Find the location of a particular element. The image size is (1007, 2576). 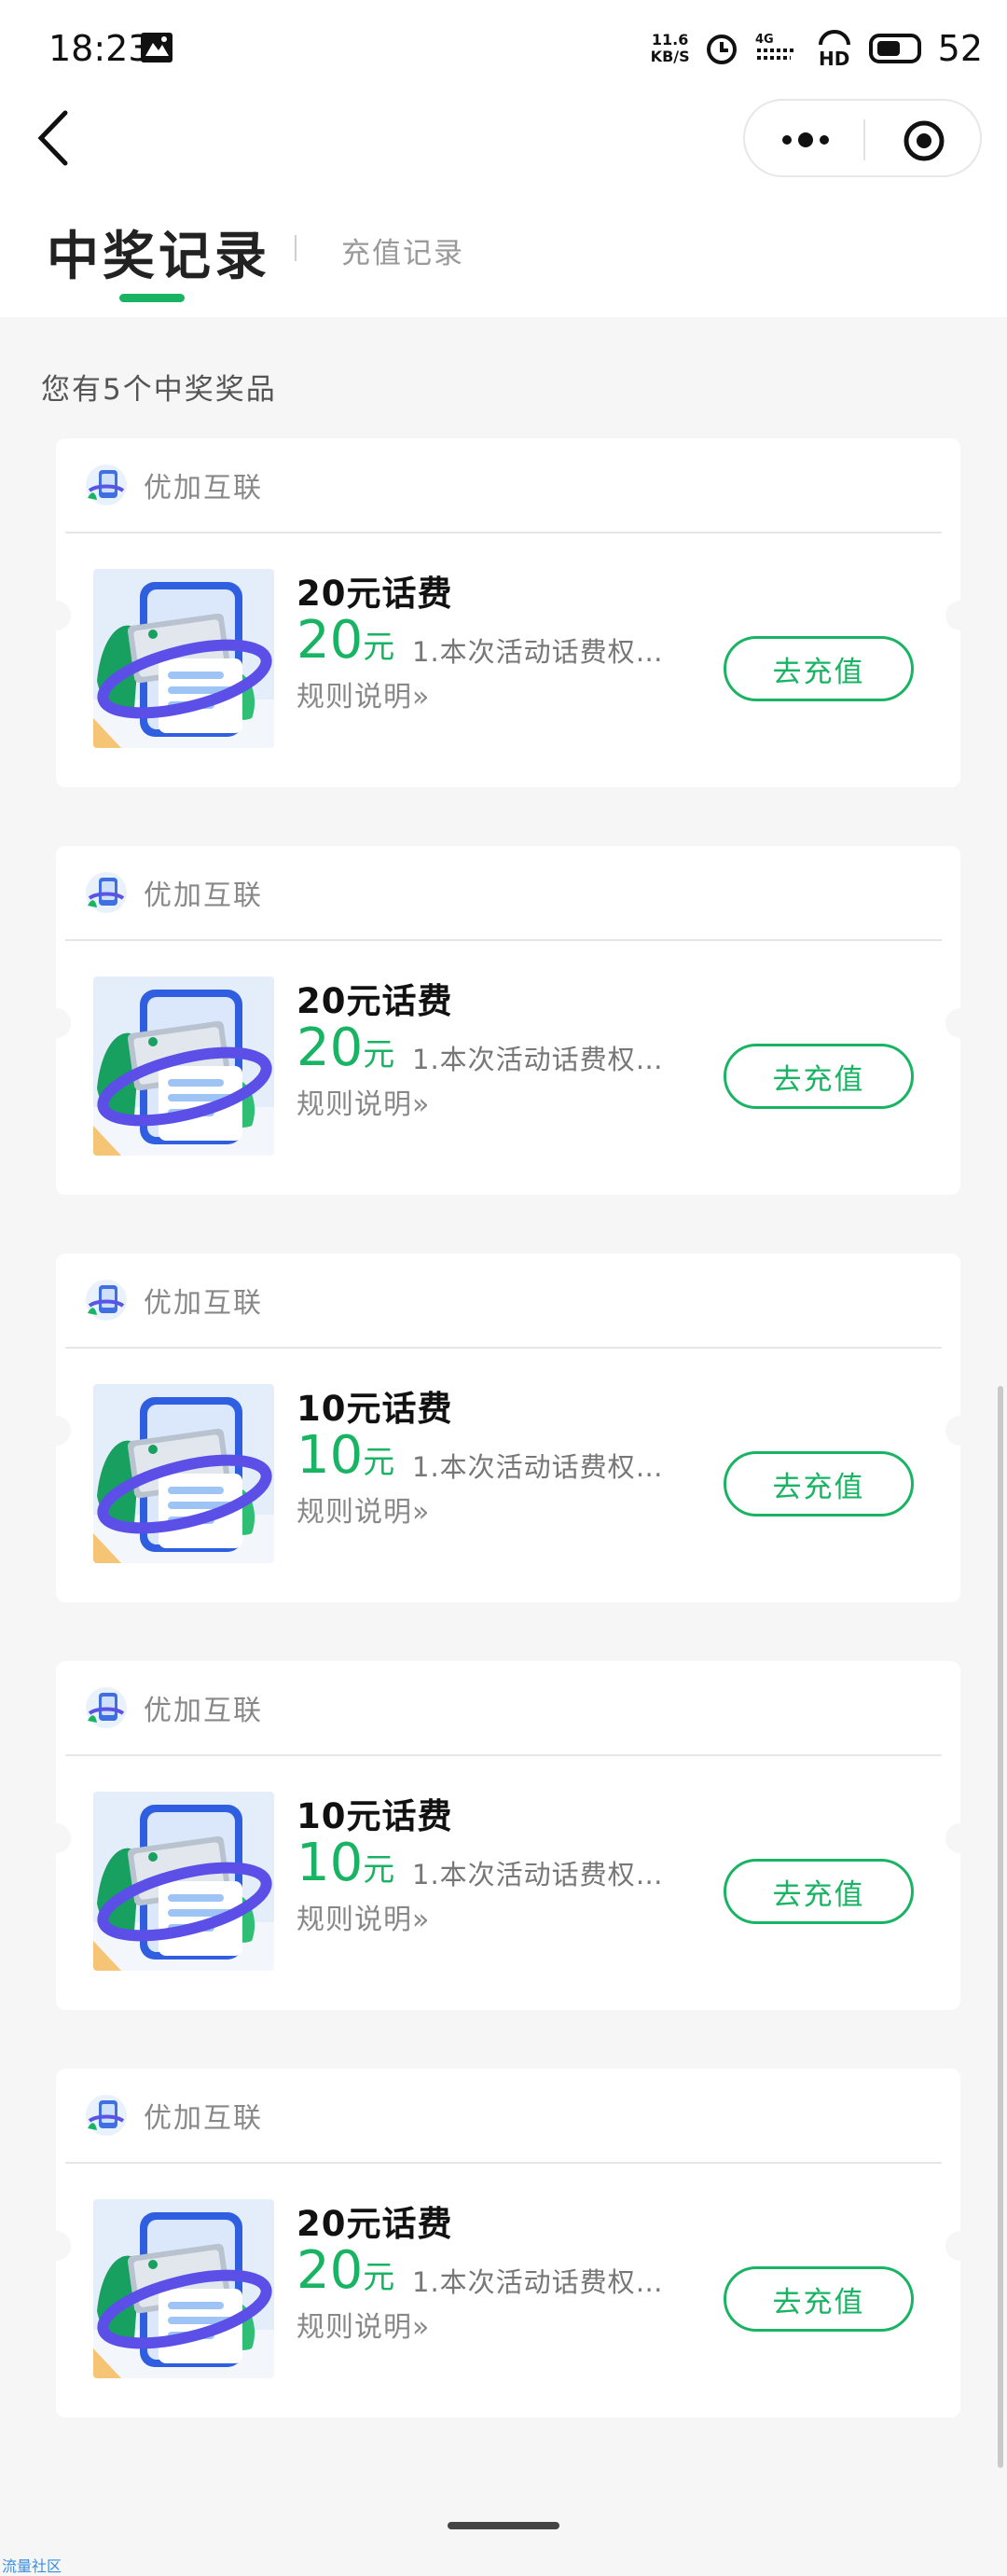

scrollbar is located at coordinates (1000, 1927).